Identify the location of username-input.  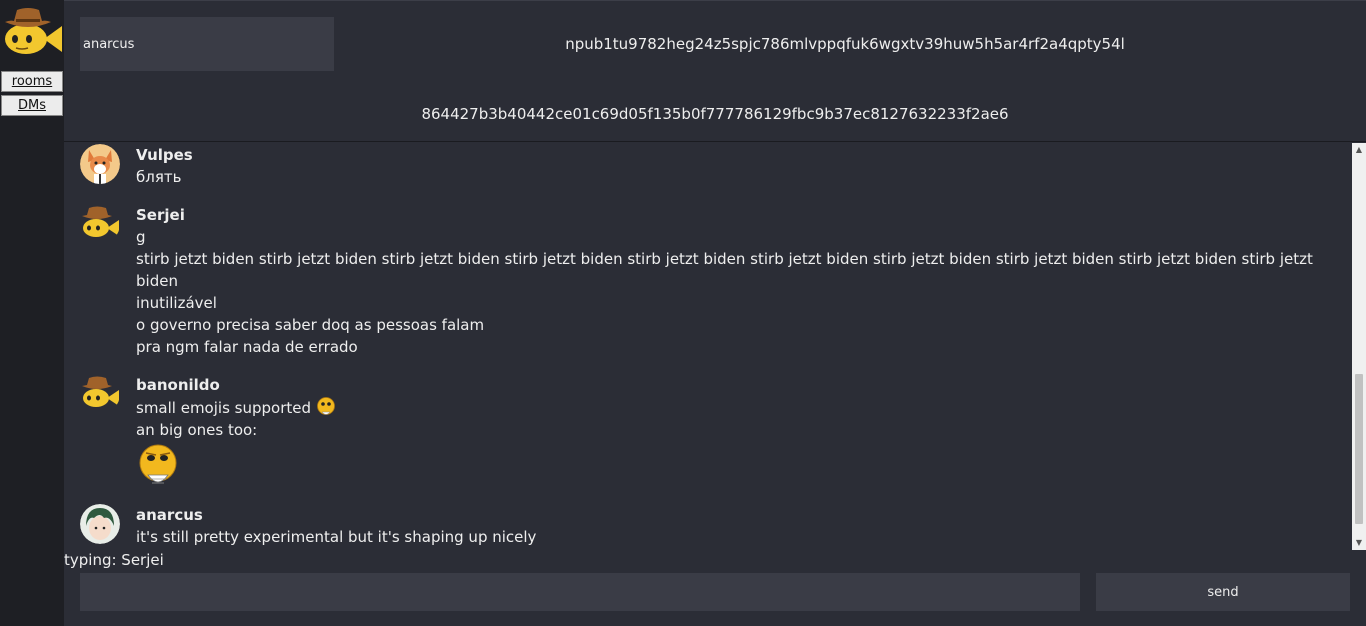
(207, 44).